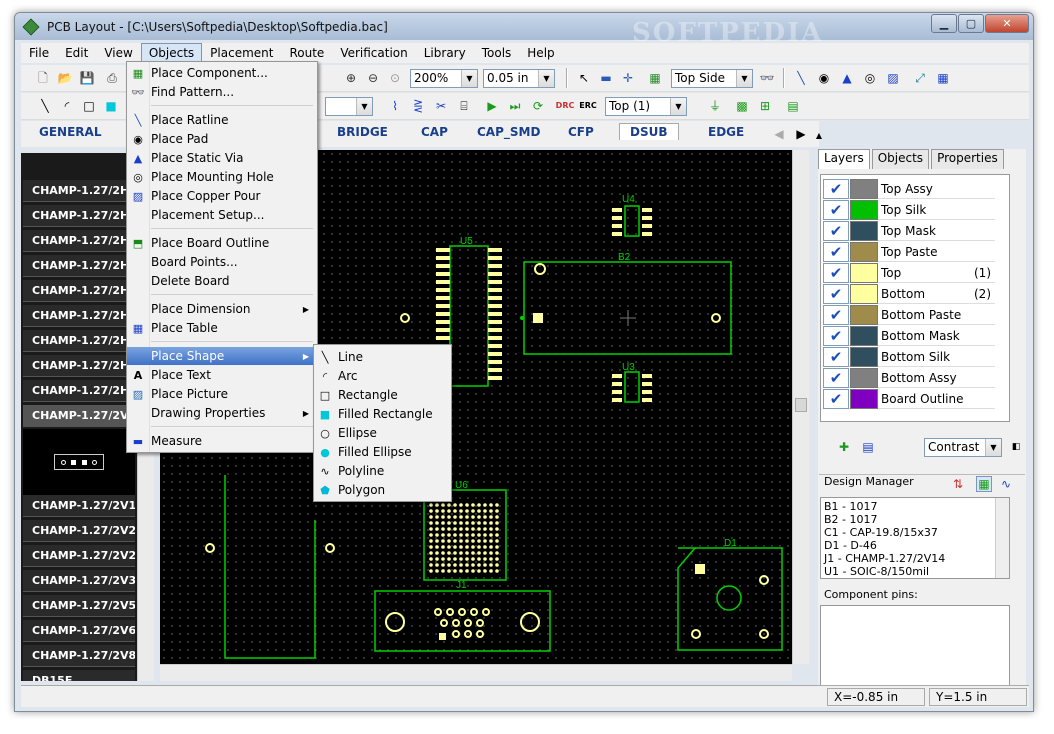 This screenshot has height=734, width=1054. Describe the element at coordinates (588, 106) in the screenshot. I see `erc-icon: ERC` at that location.